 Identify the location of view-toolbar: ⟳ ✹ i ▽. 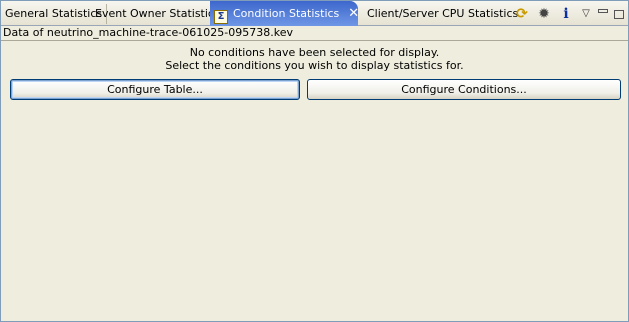
(571, 14).